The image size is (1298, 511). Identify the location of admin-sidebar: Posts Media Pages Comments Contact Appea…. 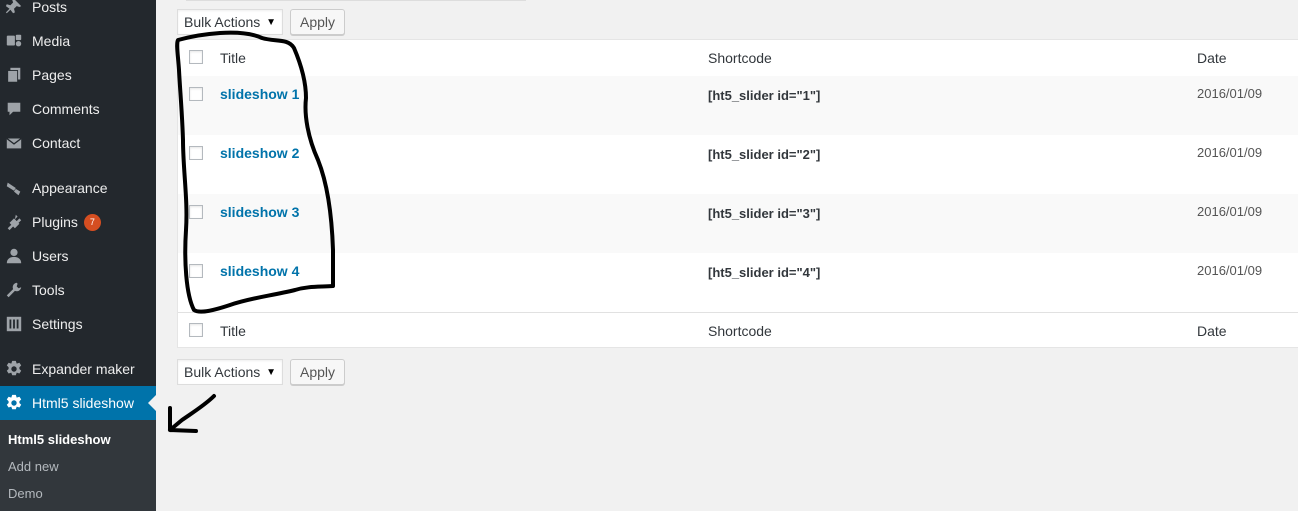
(78, 255).